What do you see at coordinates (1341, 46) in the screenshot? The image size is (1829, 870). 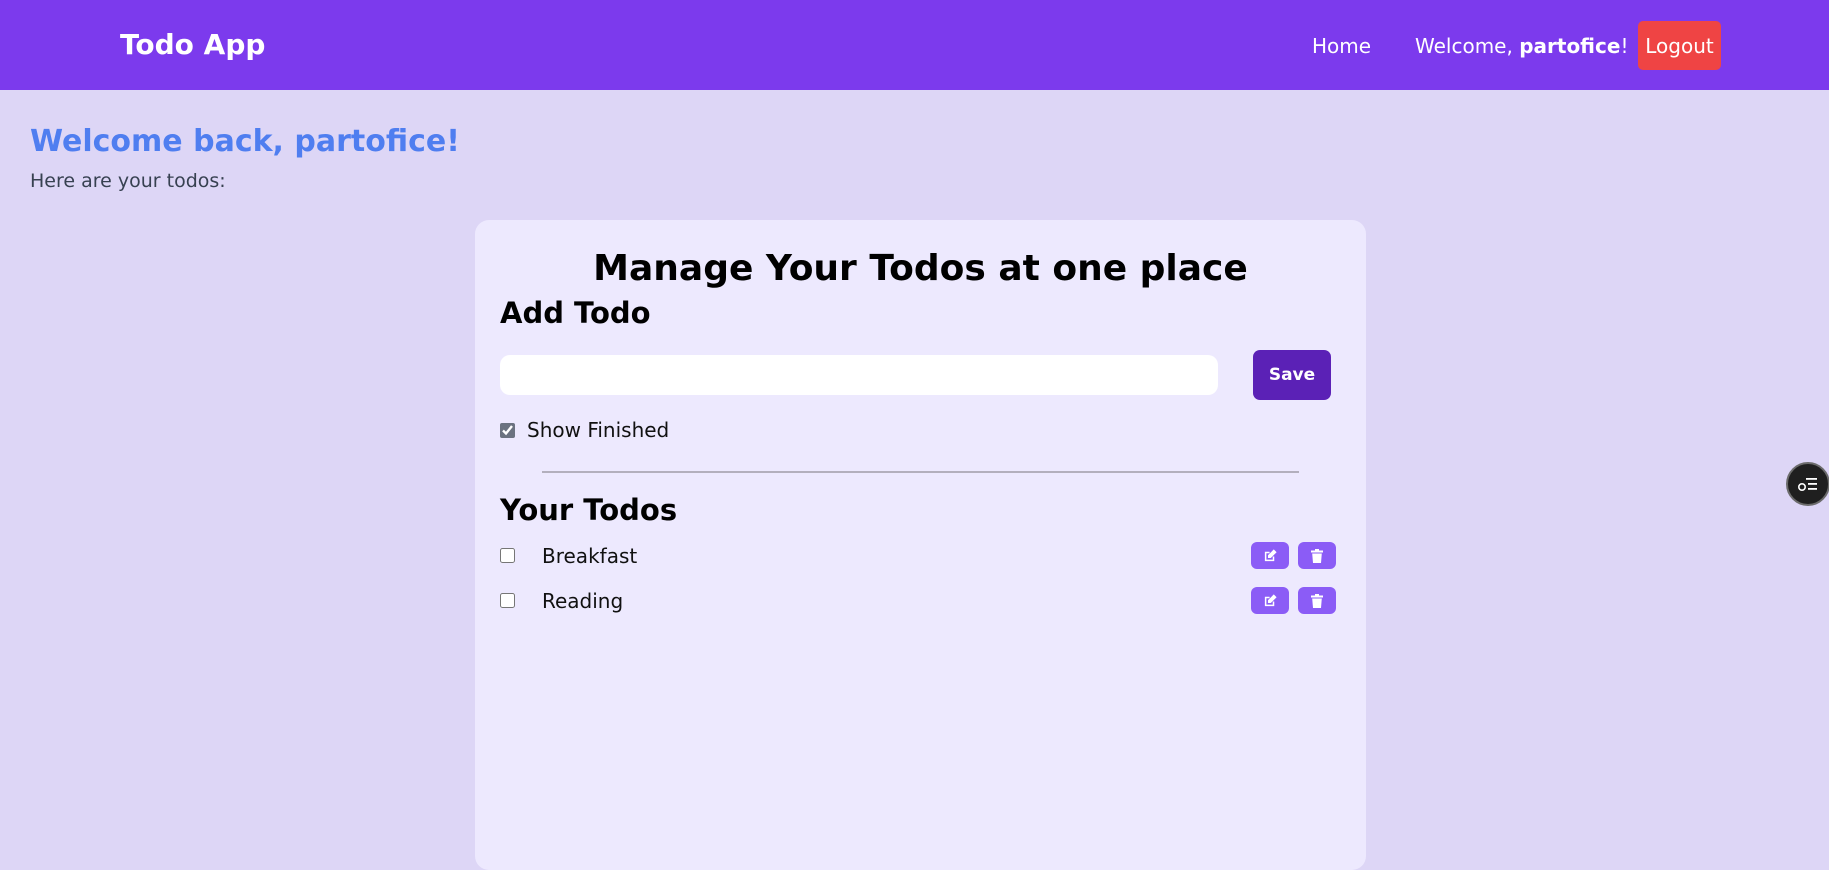 I see `nav-home-link: Home` at bounding box center [1341, 46].